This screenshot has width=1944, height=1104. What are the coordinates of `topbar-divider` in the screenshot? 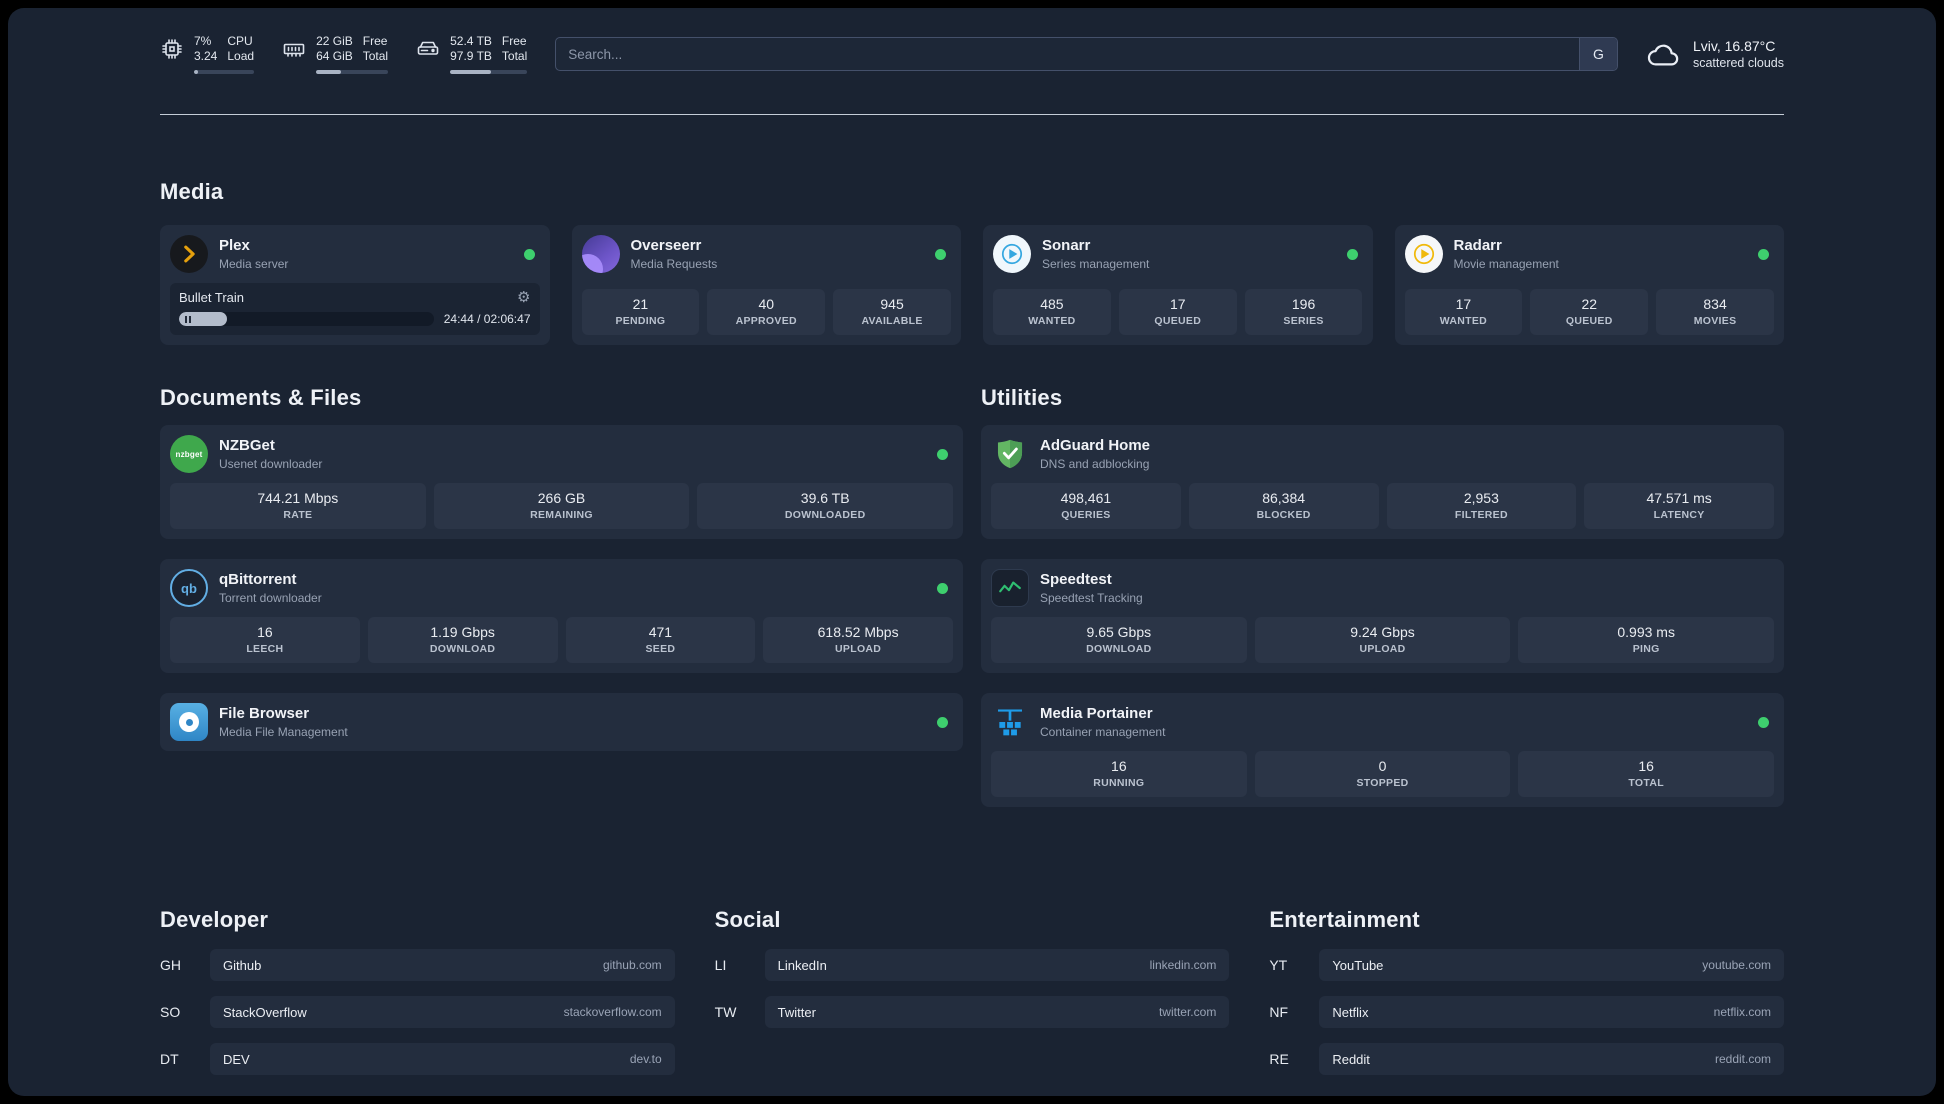 It's located at (972, 114).